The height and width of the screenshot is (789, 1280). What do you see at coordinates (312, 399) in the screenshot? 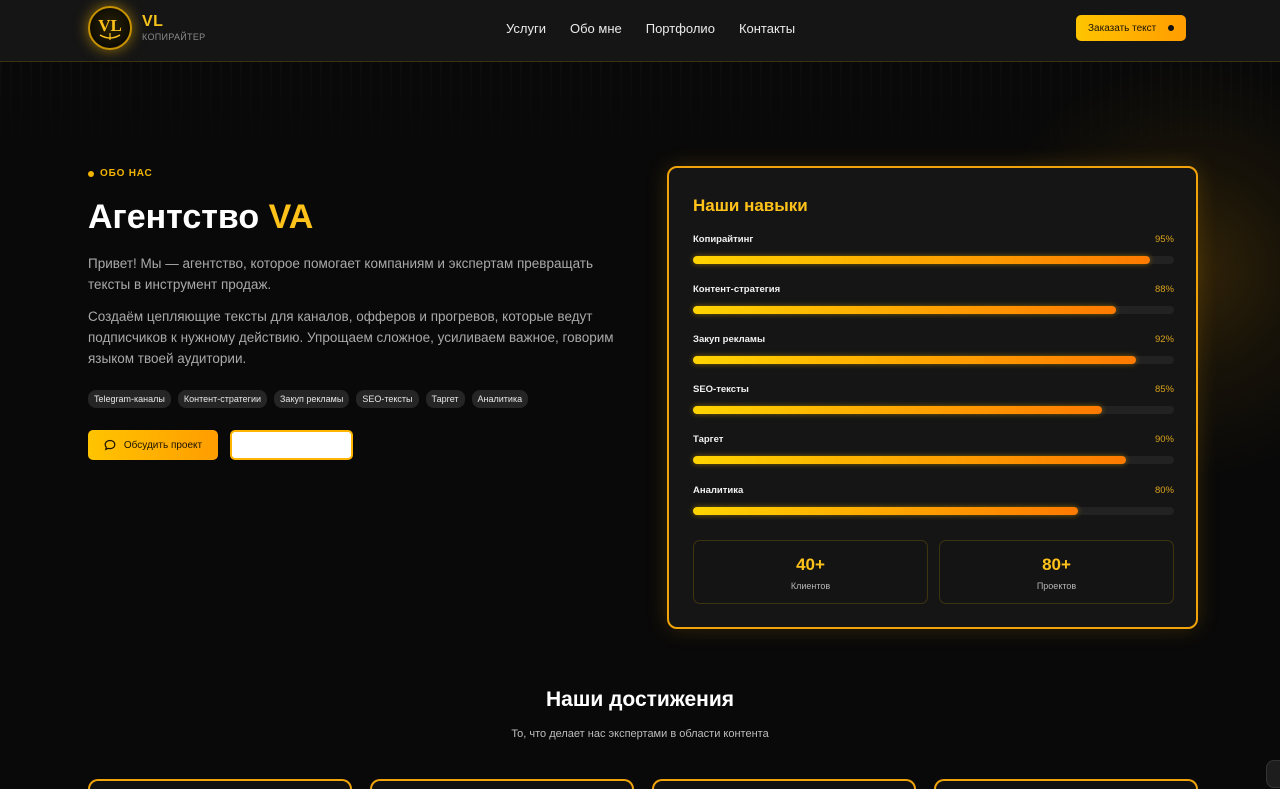
I see `tag: Закуп рекламы` at bounding box center [312, 399].